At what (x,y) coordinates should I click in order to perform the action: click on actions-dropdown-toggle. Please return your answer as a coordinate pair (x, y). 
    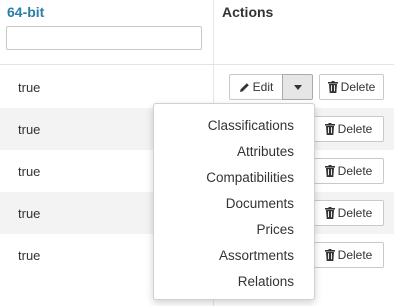
    Looking at the image, I should click on (297, 87).